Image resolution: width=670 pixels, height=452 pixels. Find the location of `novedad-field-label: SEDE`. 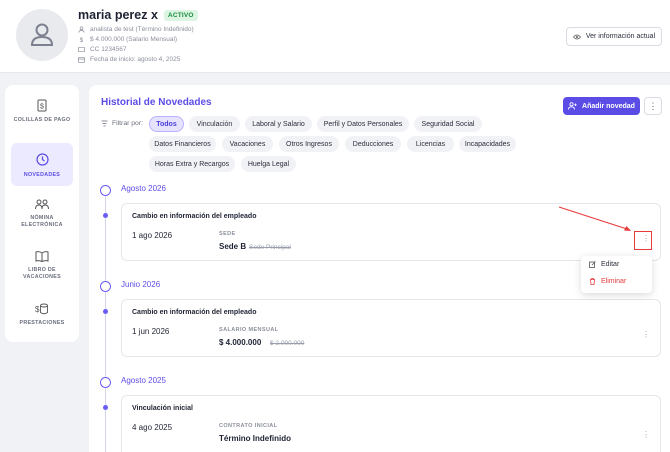

novedad-field-label: SEDE is located at coordinates (227, 234).